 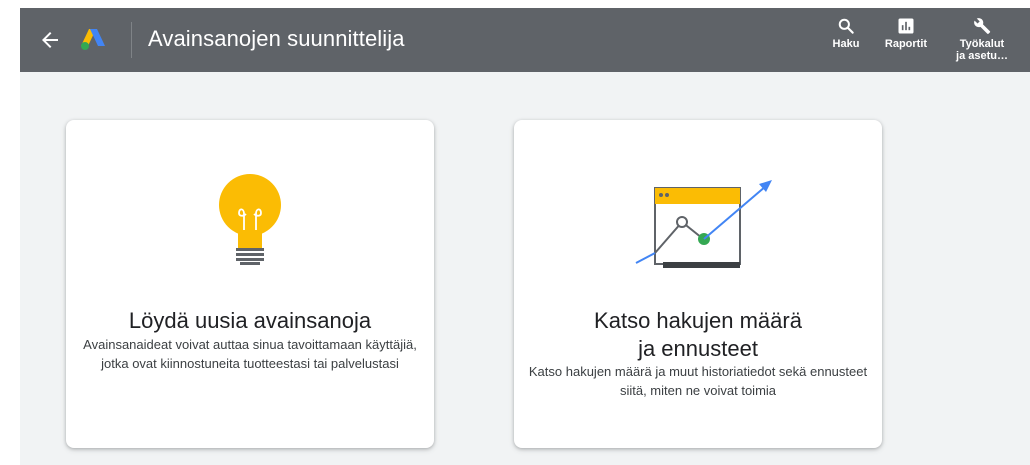 I want to click on lightbulb-icon, so click(x=250, y=219).